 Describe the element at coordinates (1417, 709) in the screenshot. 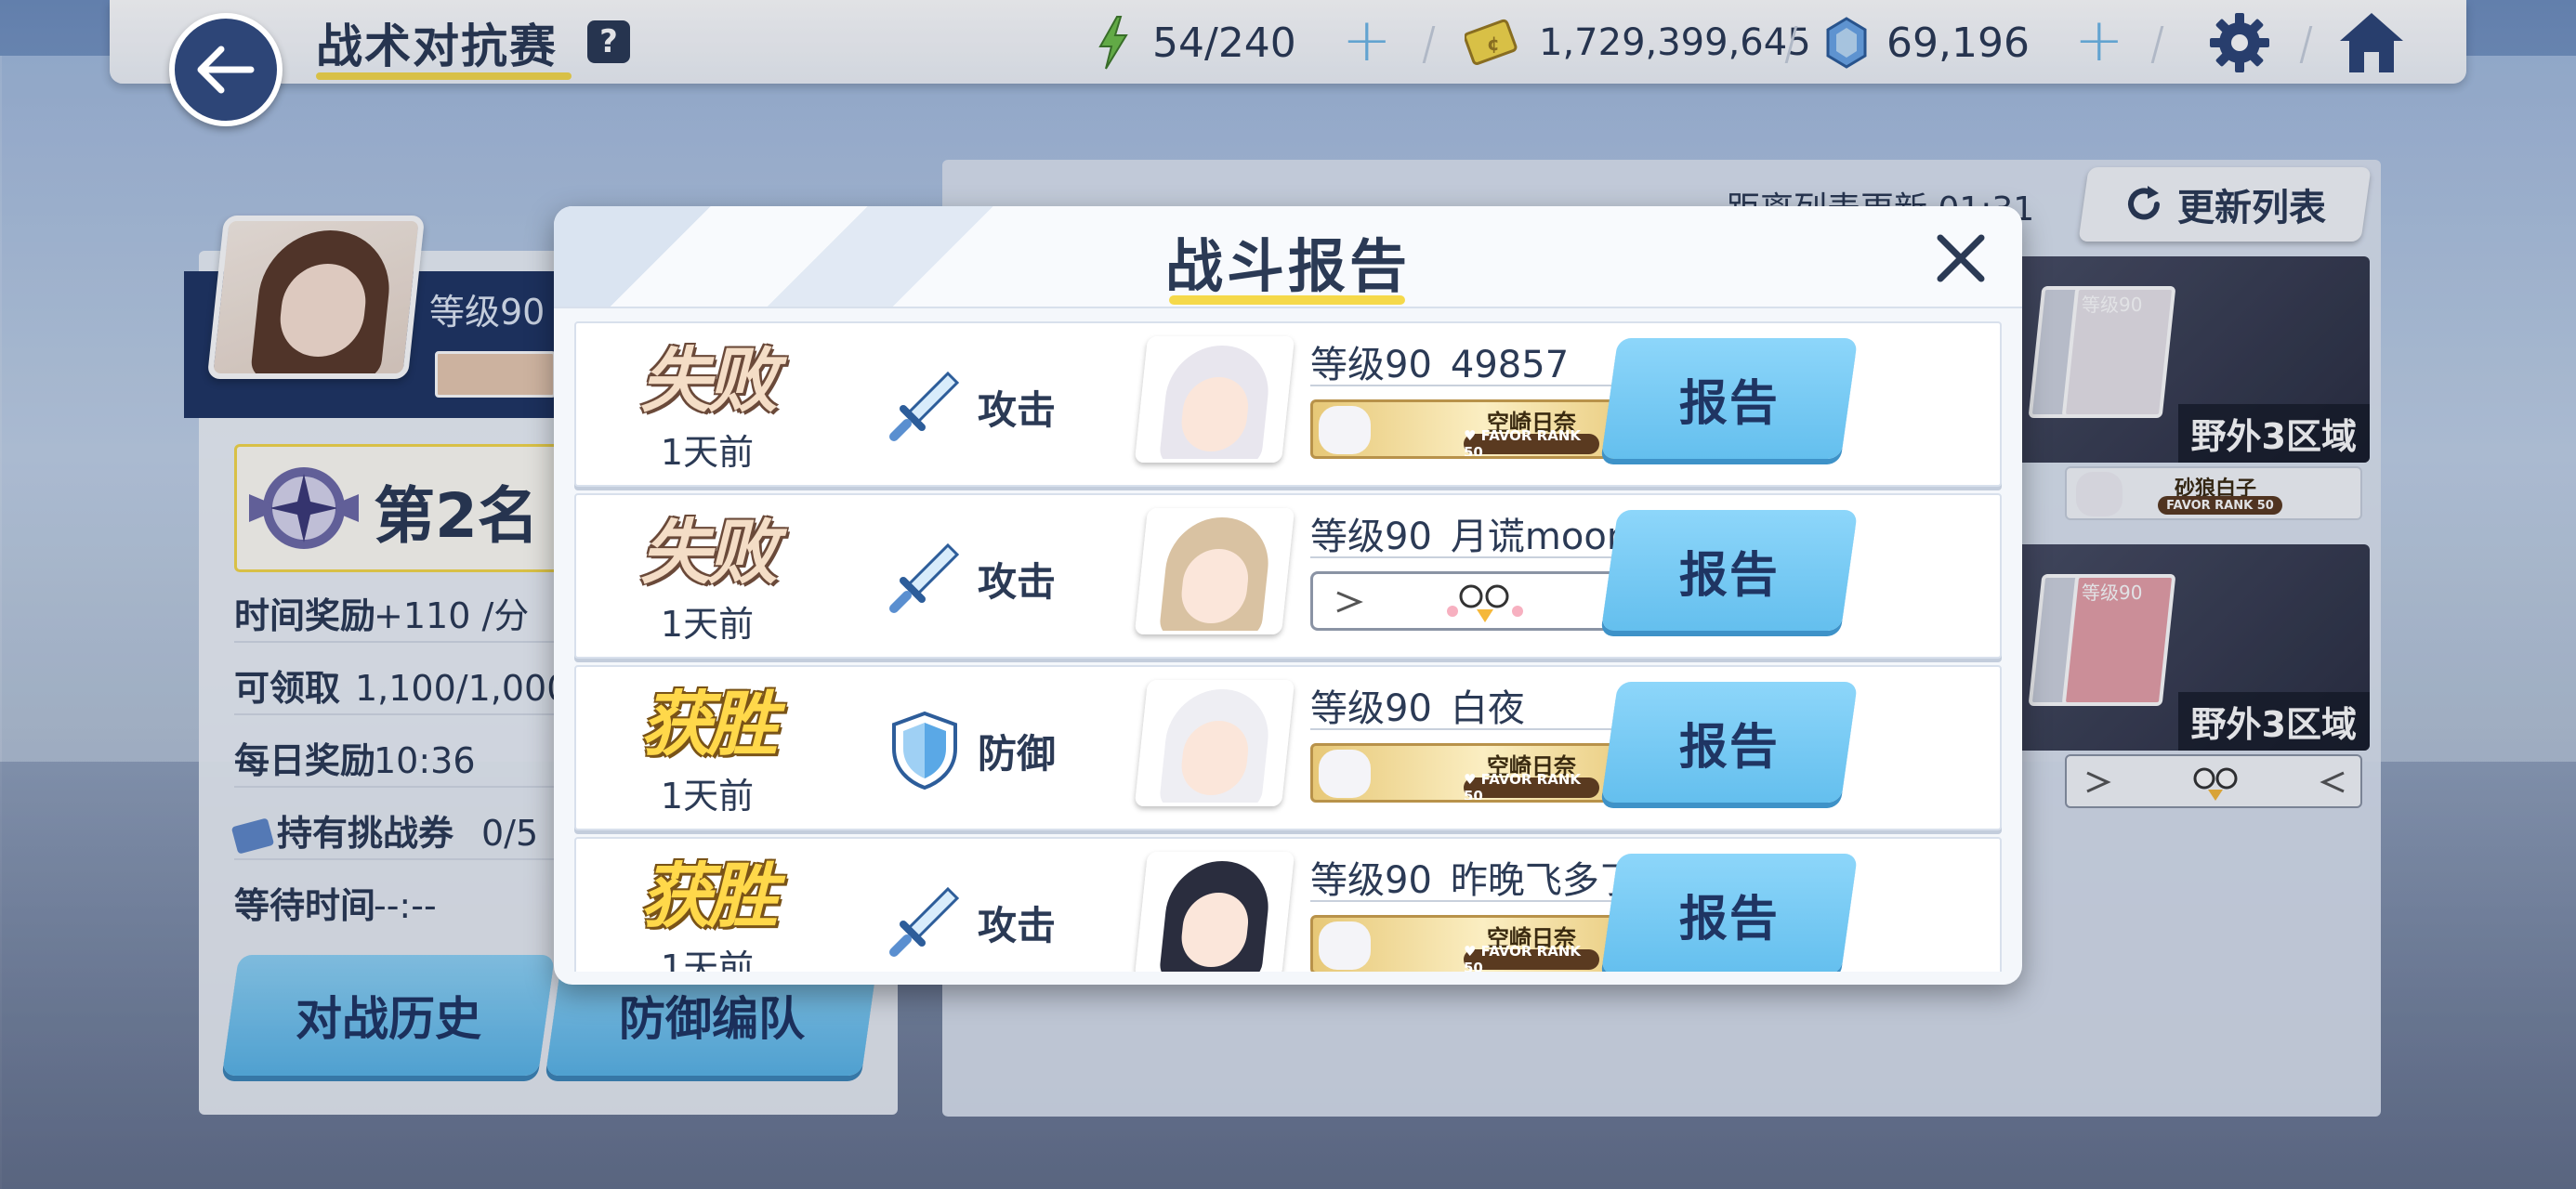

I see `opponent-level-name: 等级90 白夜` at that location.